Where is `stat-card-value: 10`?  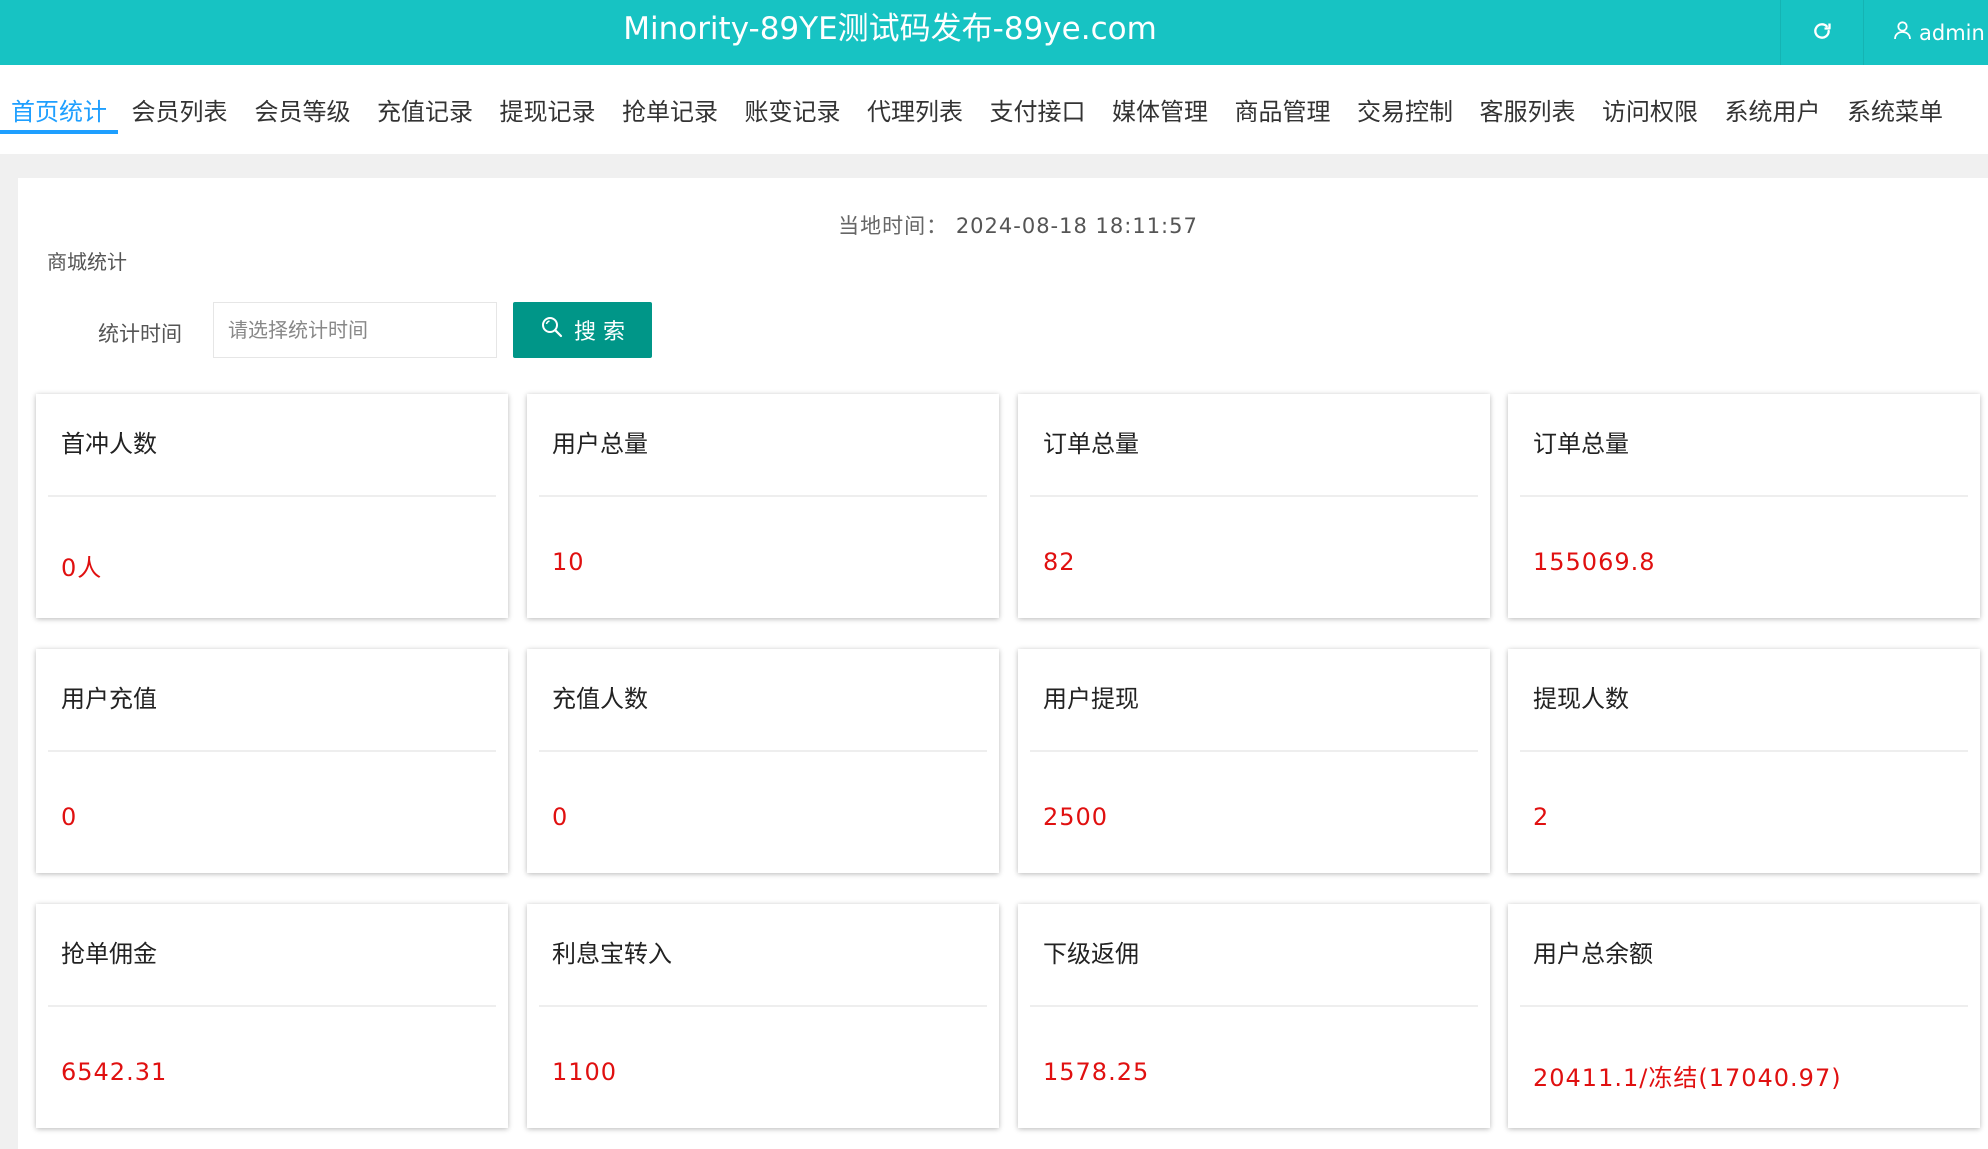 stat-card-value: 10 is located at coordinates (568, 562).